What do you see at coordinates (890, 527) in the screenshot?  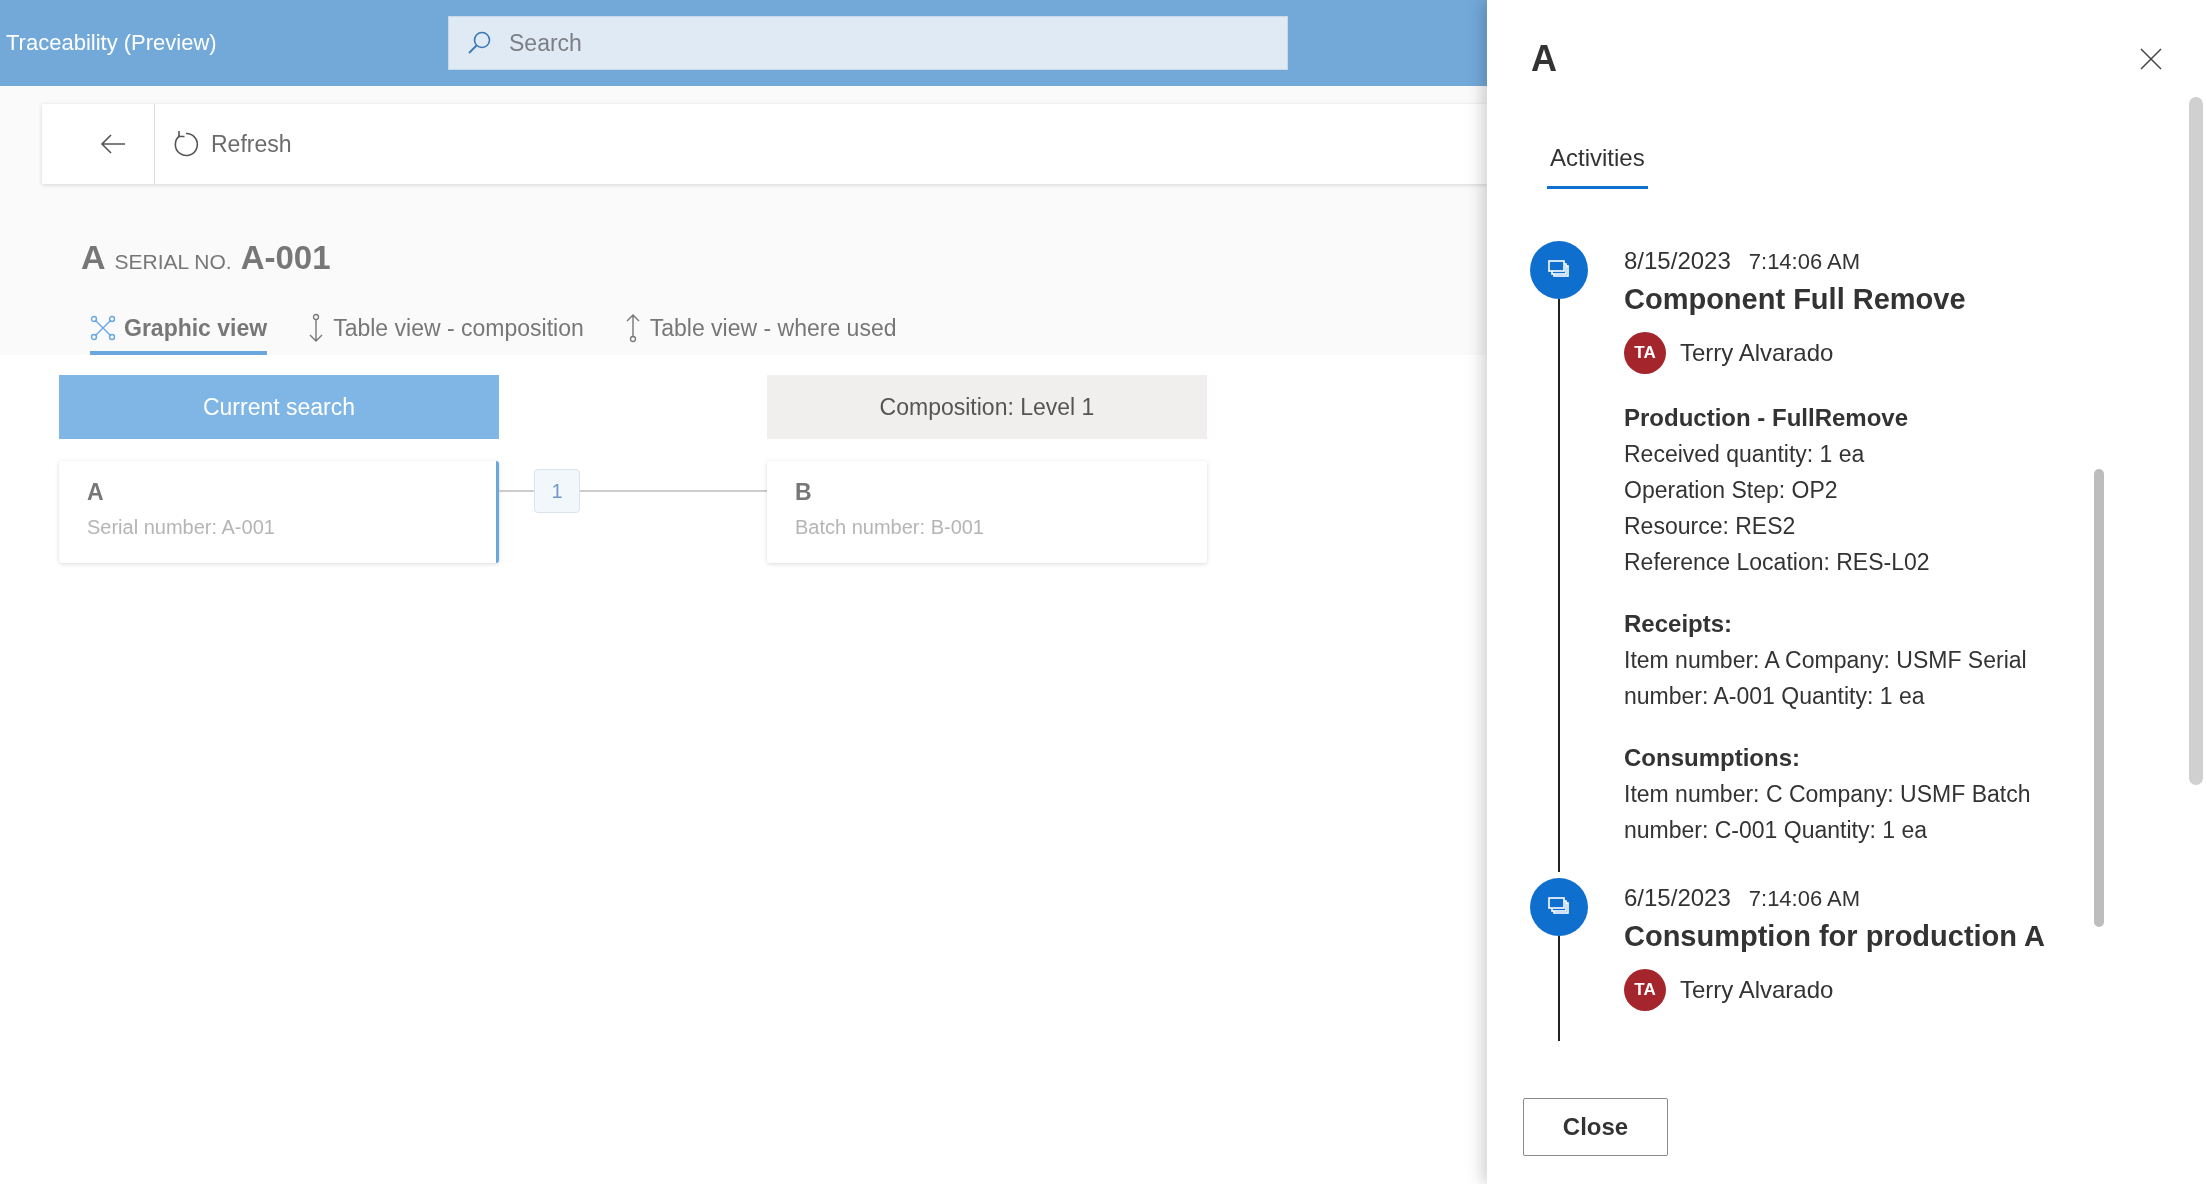 I see `node-subtitle: Batch number: B-001` at bounding box center [890, 527].